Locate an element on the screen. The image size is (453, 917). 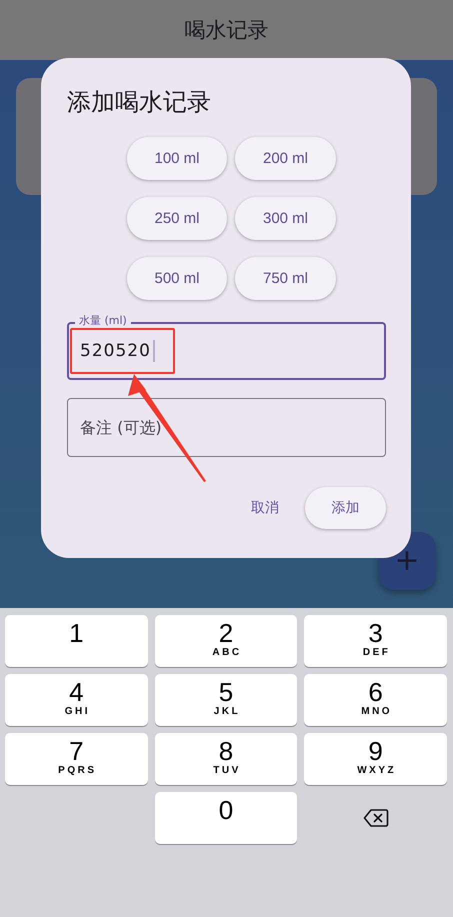
keyboard-key: 7 PQRS is located at coordinates (76, 759).